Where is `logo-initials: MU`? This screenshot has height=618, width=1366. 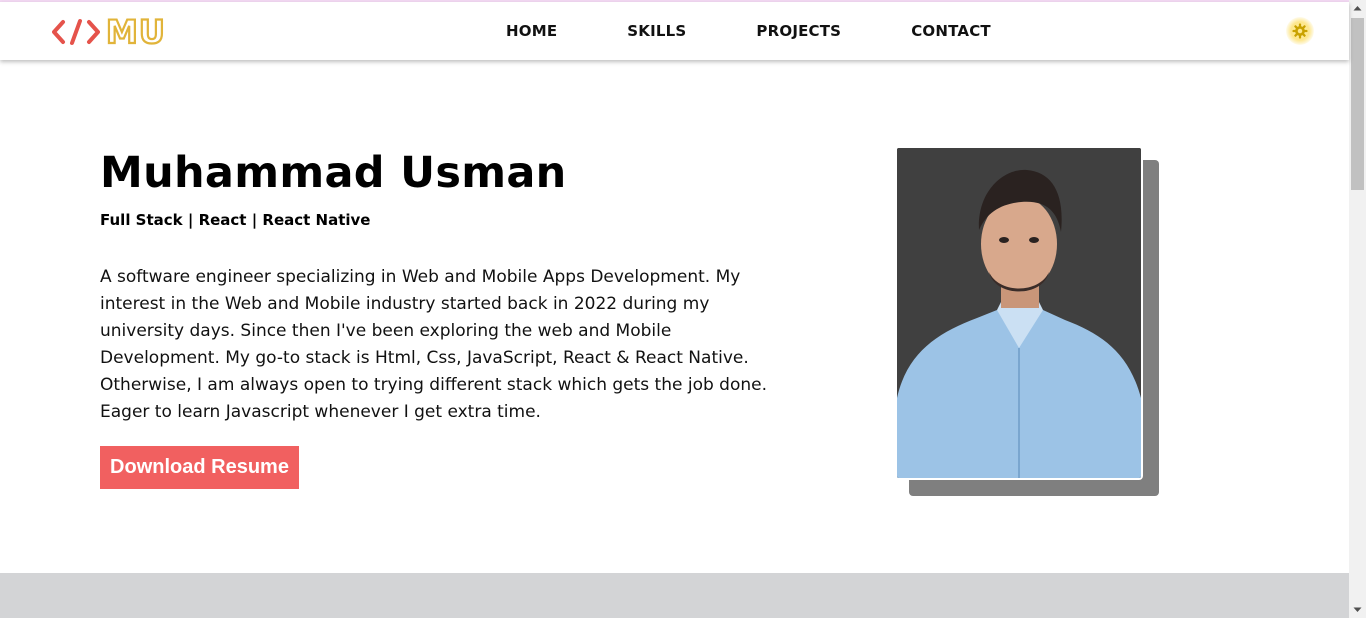
logo-initials: MU is located at coordinates (135, 32).